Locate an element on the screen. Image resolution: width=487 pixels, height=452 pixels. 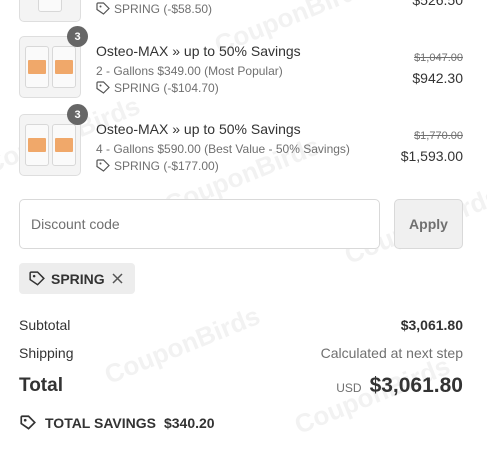
discount-code-input is located at coordinates (199, 224).